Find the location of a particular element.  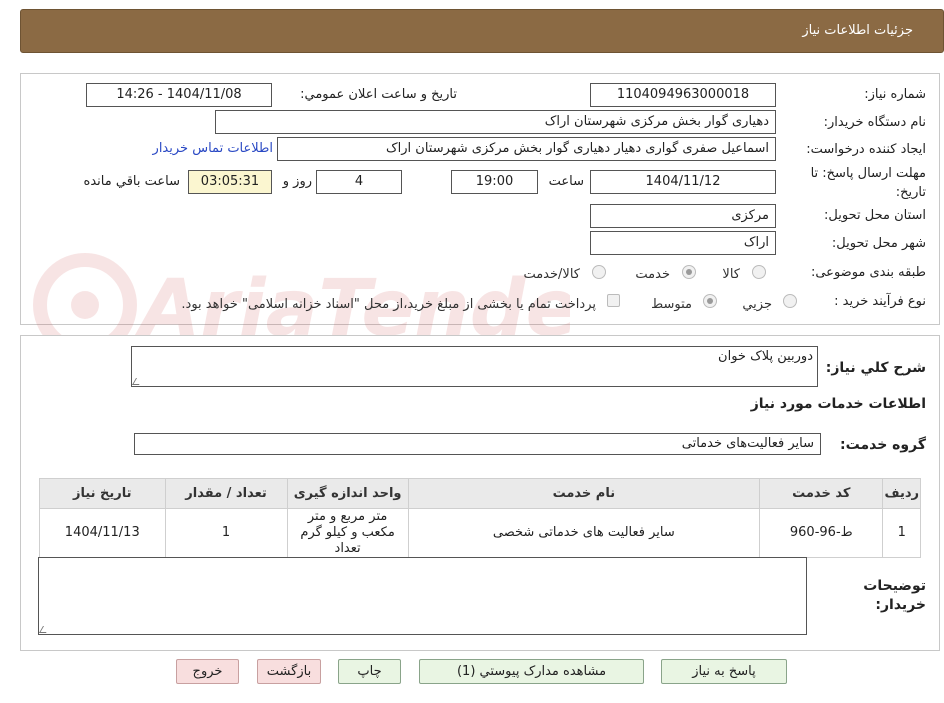

city-label: شهر محل تحویل: is located at coordinates (878, 243).